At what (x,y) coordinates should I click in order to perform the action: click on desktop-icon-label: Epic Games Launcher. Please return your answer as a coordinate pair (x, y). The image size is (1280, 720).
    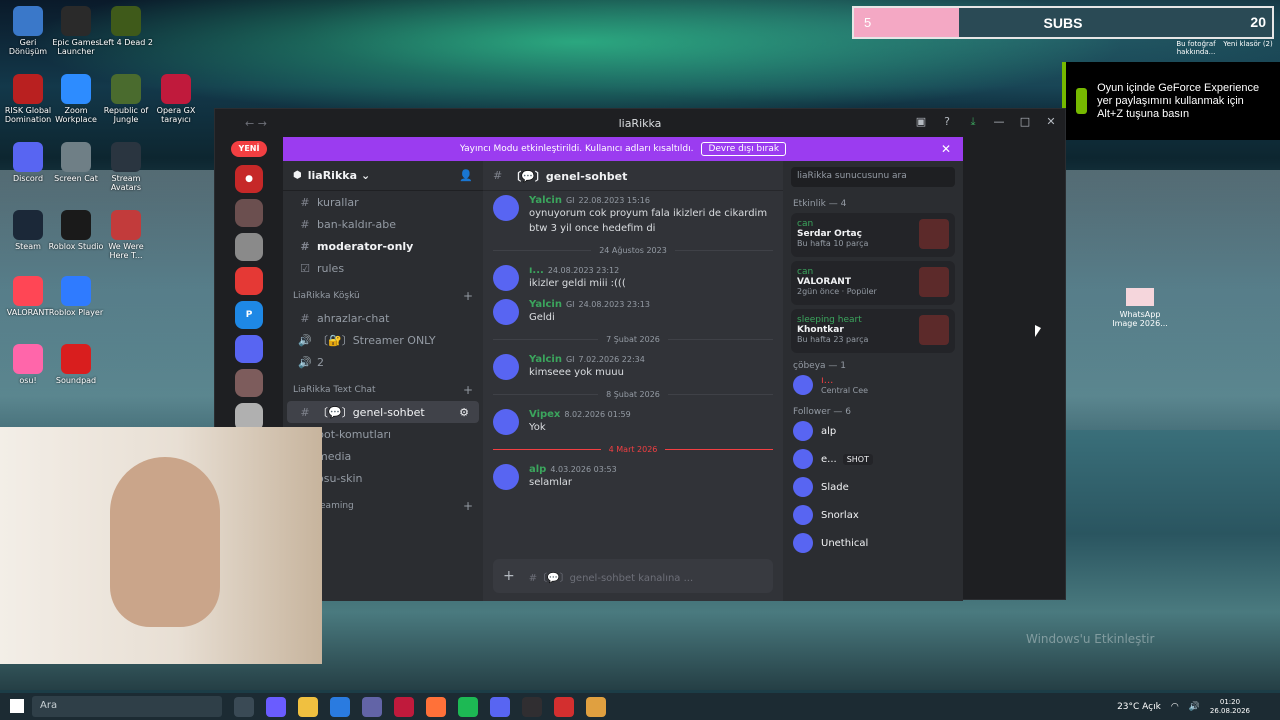
    Looking at the image, I should click on (76, 47).